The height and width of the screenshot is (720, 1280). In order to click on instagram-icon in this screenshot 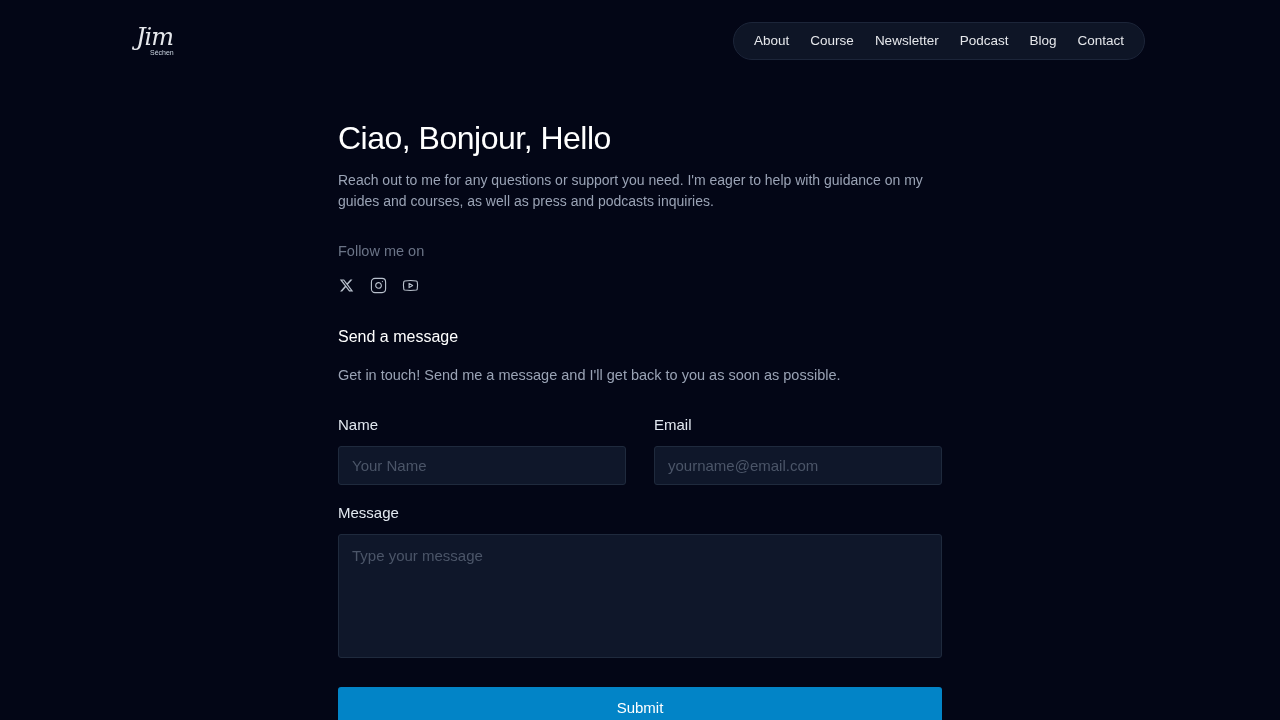, I will do `click(378, 285)`.